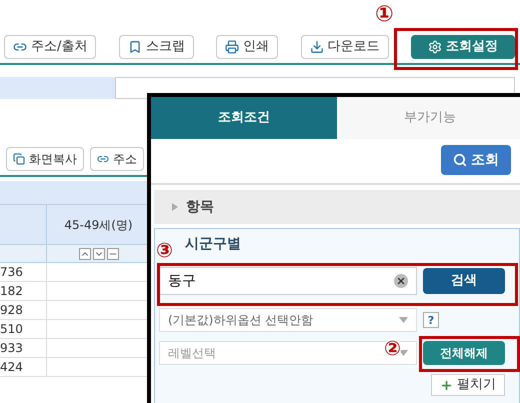 The height and width of the screenshot is (403, 520). I want to click on search-input: 동구, so click(281, 281).